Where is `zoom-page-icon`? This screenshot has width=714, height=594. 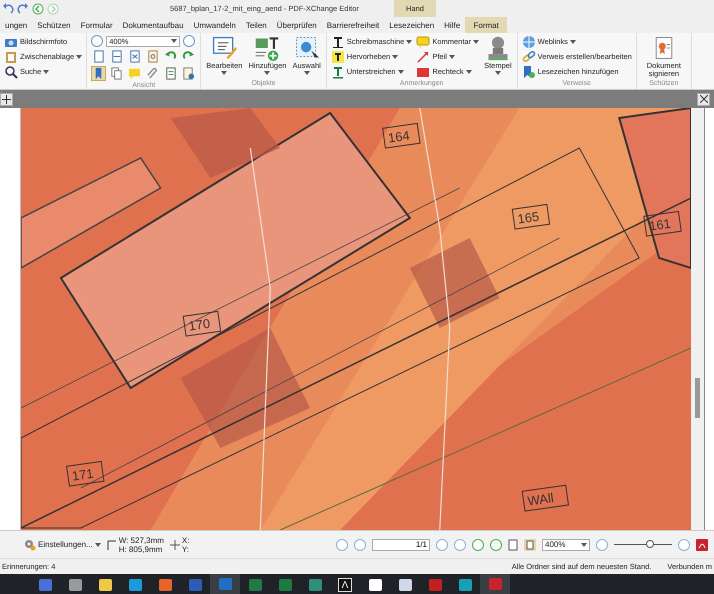
zoom-page-icon is located at coordinates (153, 56).